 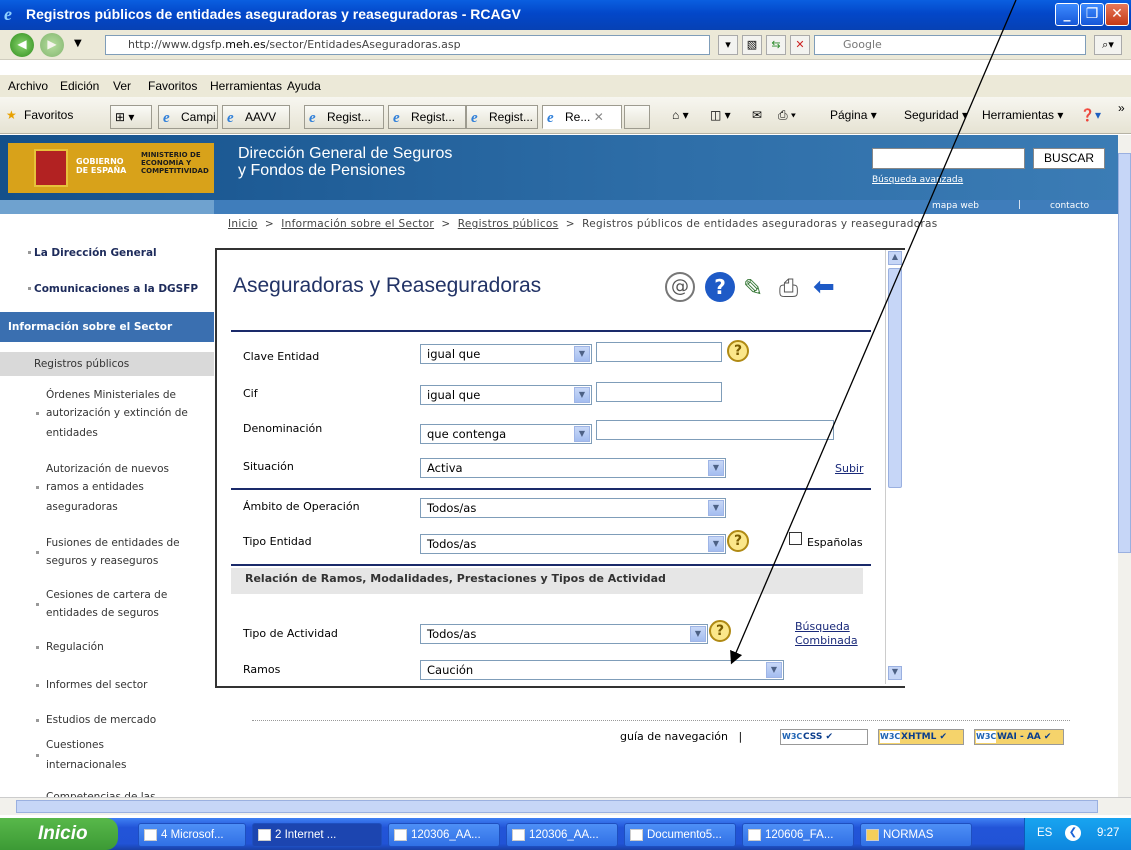 What do you see at coordinates (659, 352) in the screenshot?
I see `clave-input` at bounding box center [659, 352].